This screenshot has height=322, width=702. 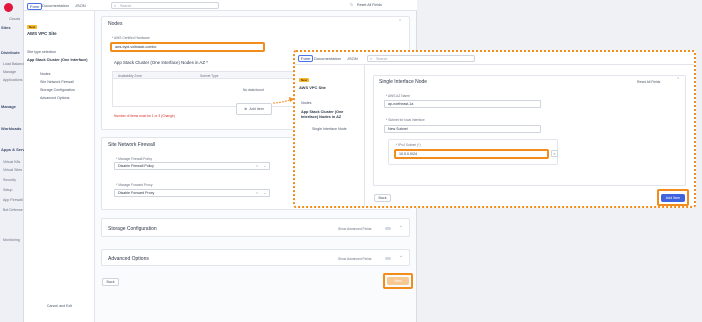 What do you see at coordinates (11, 128) in the screenshot?
I see `nav-item-7: Workloads` at bounding box center [11, 128].